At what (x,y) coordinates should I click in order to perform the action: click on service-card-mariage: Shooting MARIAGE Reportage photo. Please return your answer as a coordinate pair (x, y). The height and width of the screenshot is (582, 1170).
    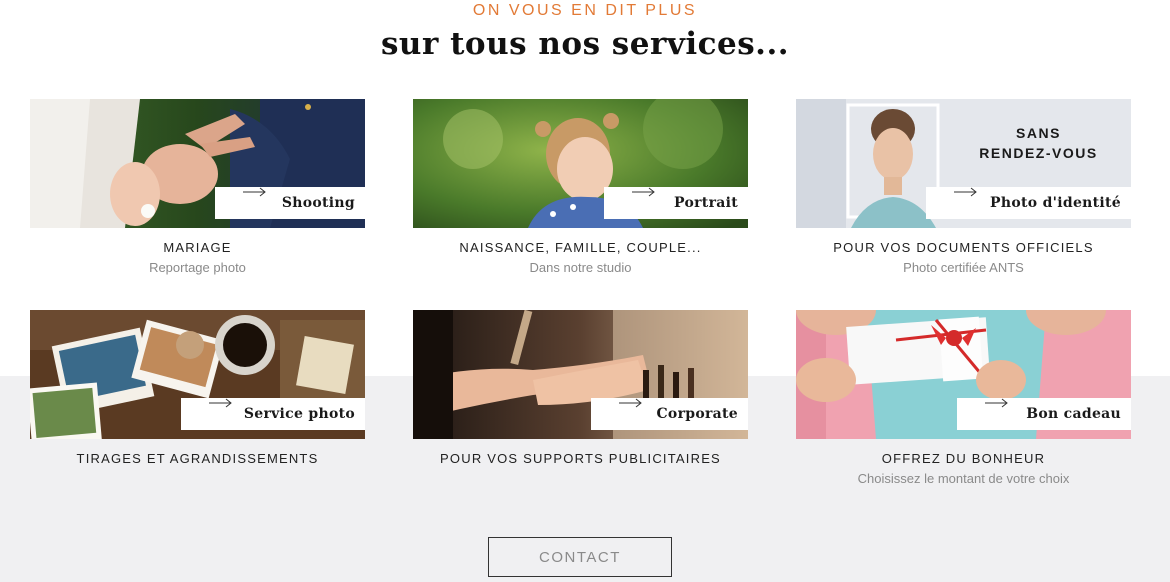
    Looking at the image, I should click on (197, 187).